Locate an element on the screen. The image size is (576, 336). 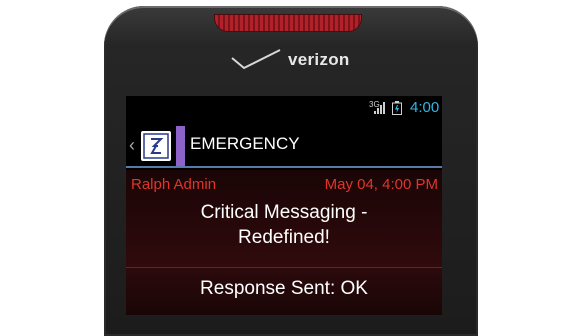
message-sender: Ralph Admin is located at coordinates (174, 184).